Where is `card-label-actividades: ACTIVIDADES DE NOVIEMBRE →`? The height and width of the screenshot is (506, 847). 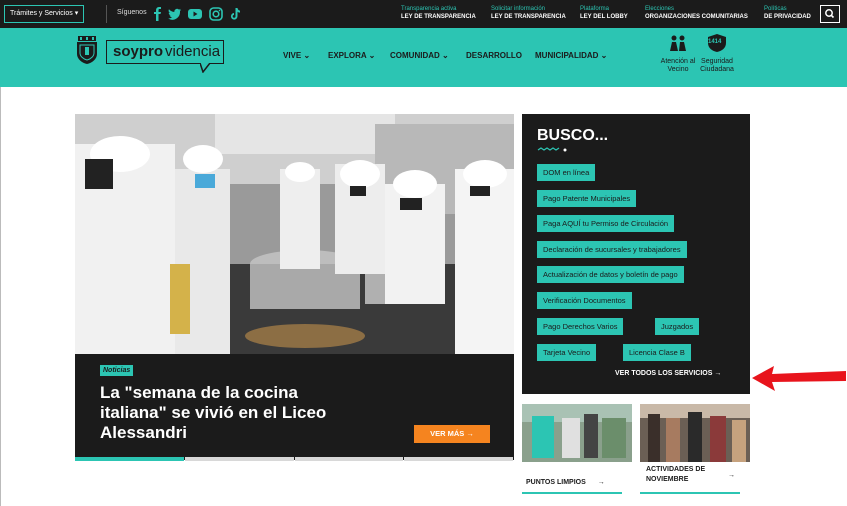 card-label-actividades: ACTIVIDADES DE NOVIEMBRE → is located at coordinates (690, 475).